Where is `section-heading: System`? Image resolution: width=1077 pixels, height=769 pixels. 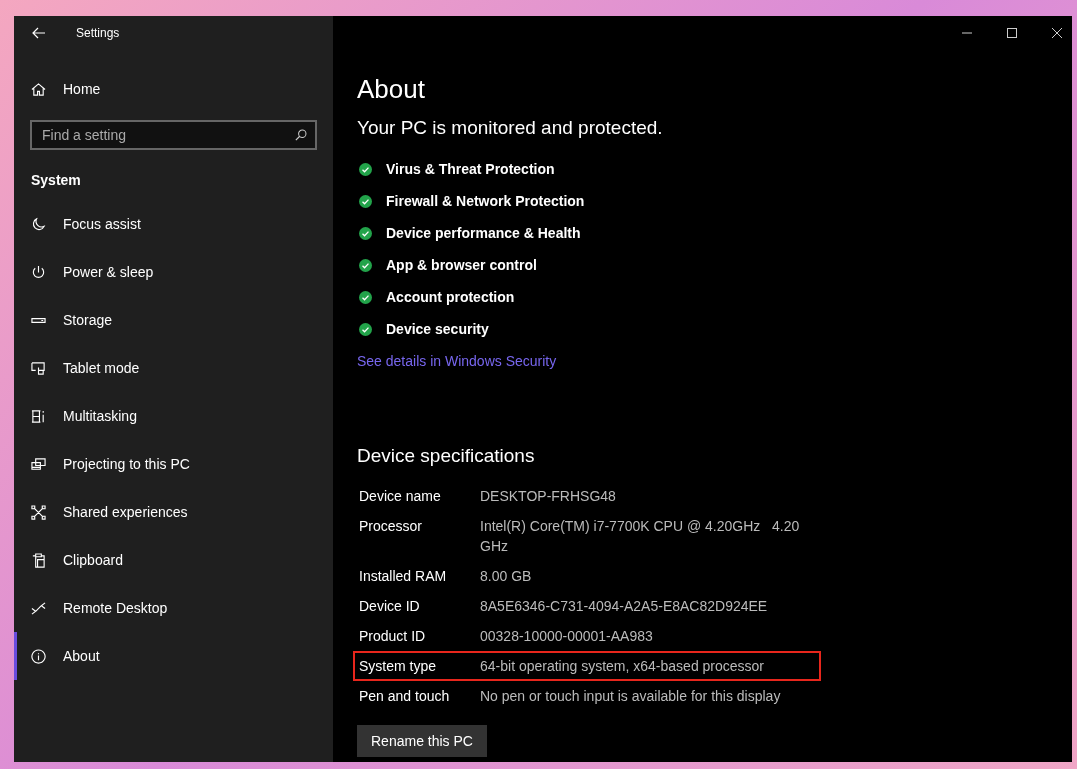 section-heading: System is located at coordinates (56, 180).